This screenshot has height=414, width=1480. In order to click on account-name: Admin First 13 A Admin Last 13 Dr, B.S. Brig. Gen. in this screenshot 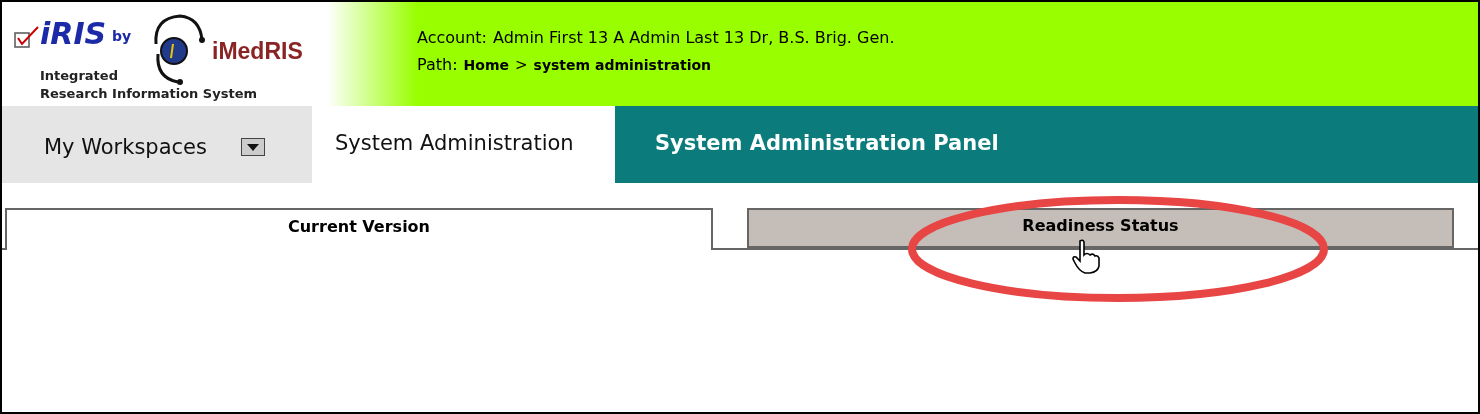, I will do `click(694, 37)`.